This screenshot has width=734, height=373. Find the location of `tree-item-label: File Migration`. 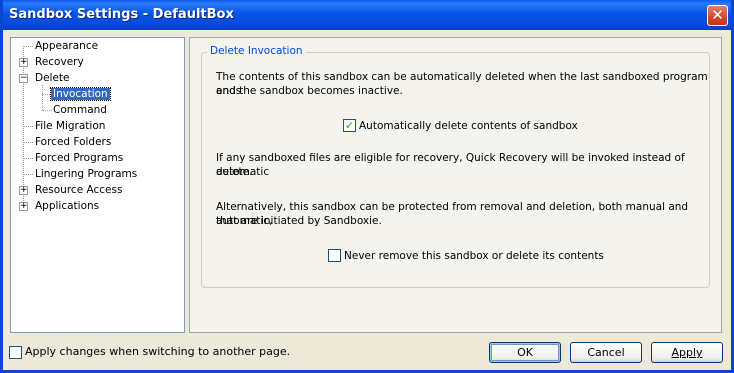

tree-item-label: File Migration is located at coordinates (70, 126).